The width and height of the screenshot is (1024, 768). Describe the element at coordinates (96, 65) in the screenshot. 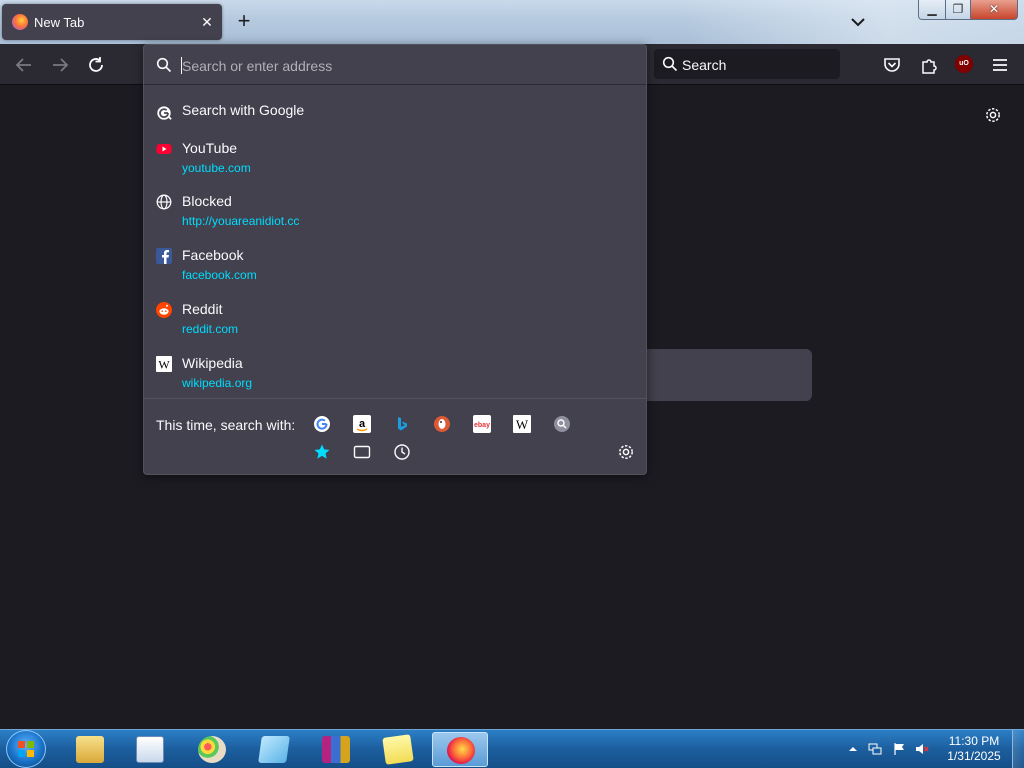

I see `reload-icon` at that location.